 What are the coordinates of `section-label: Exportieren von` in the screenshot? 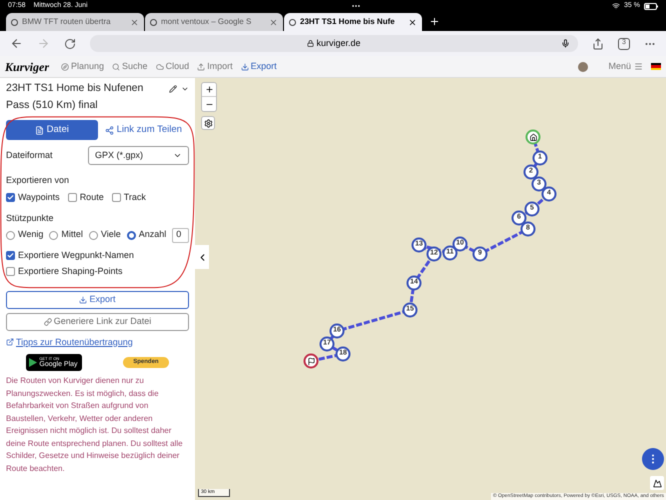 It's located at (38, 180).